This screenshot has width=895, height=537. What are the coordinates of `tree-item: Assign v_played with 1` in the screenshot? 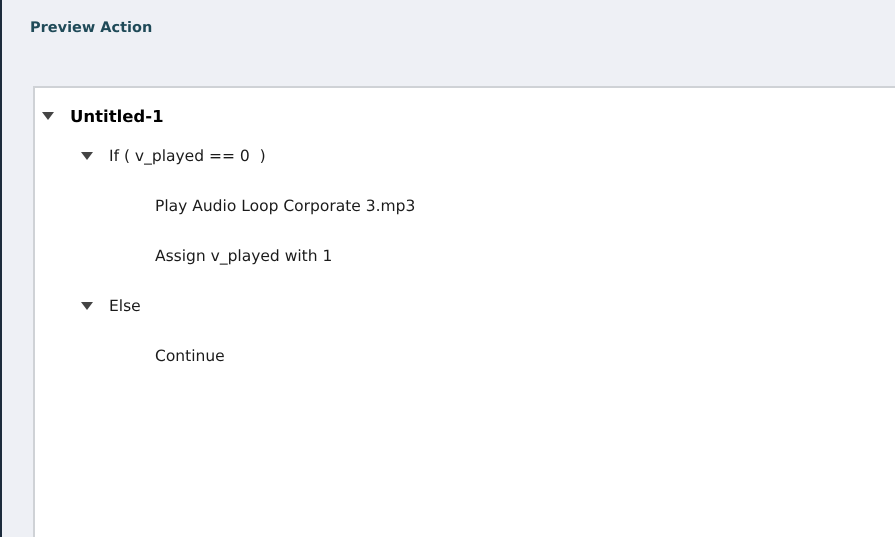 It's located at (243, 256).